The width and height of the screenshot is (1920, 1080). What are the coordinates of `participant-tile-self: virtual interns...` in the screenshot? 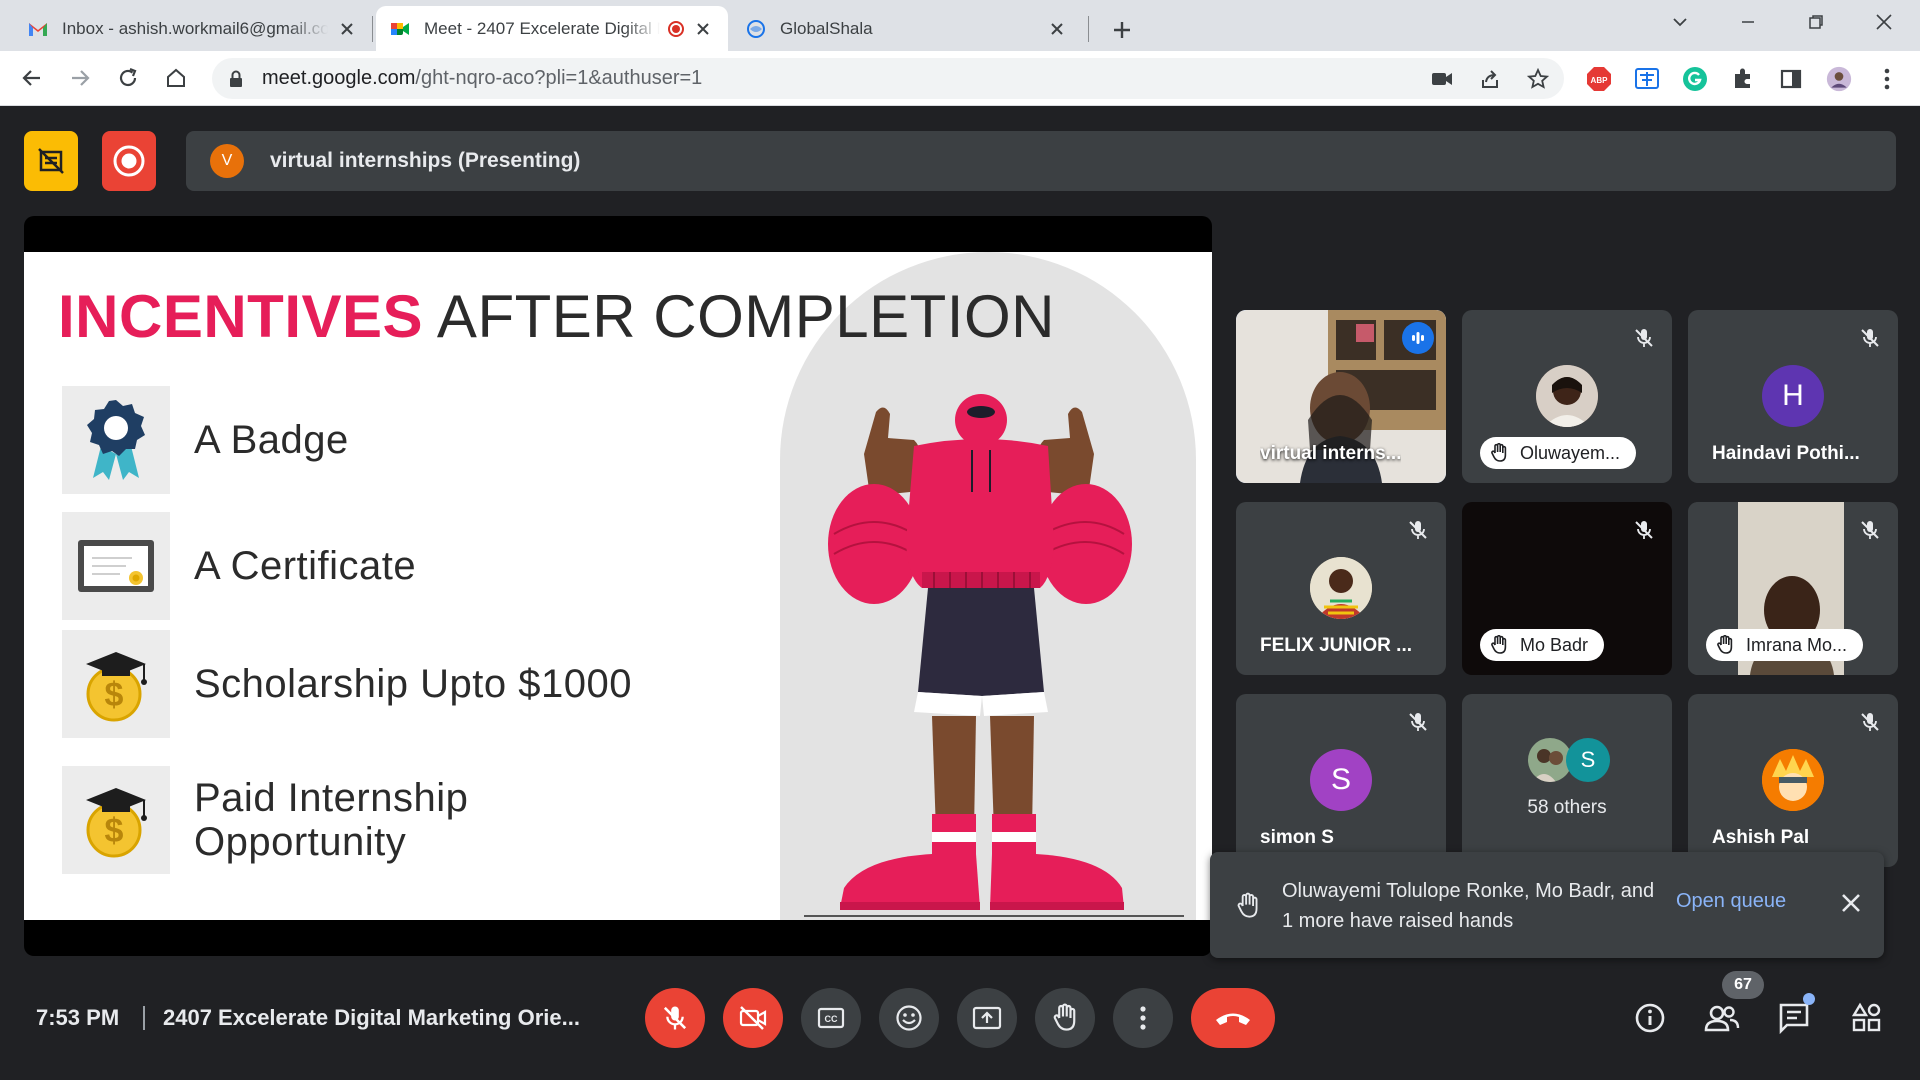 It's located at (1341, 396).